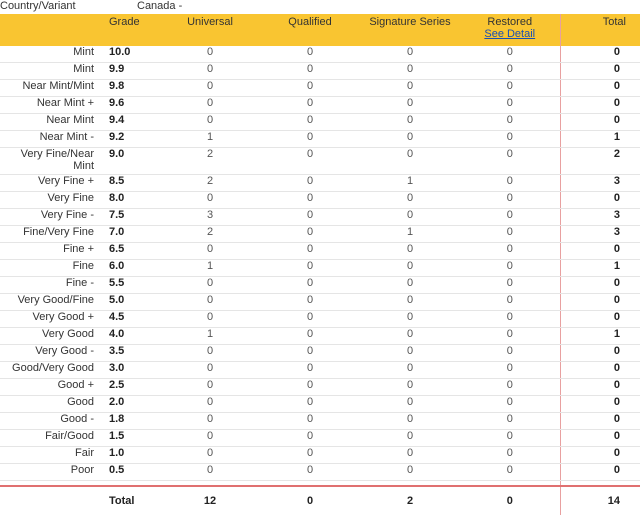  I want to click on totals-label: Total, so click(122, 501).